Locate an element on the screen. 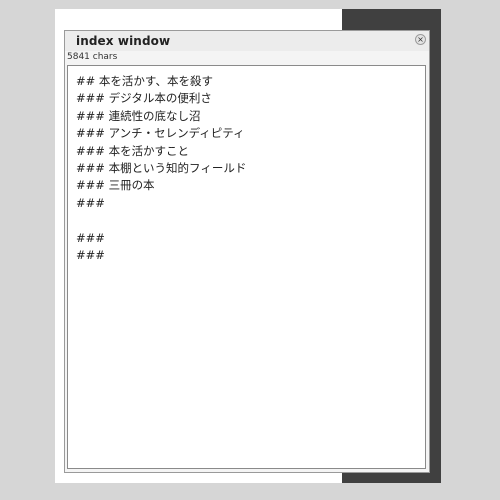 The height and width of the screenshot is (500, 500). heading-line: ### アンチ・セレンディピティ is located at coordinates (161, 133).